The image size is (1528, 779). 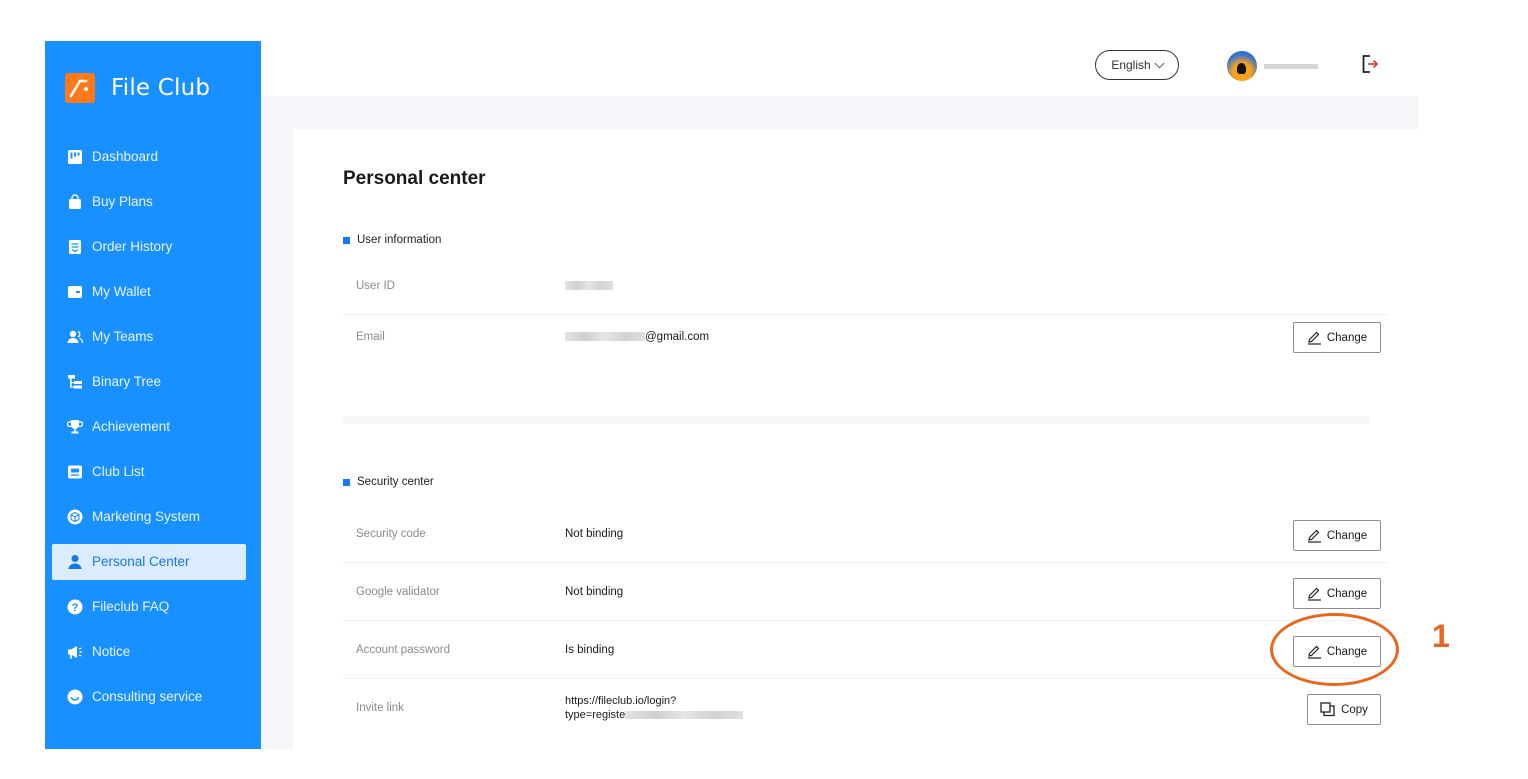 What do you see at coordinates (80, 88) in the screenshot?
I see `file-club-logo-icon` at bounding box center [80, 88].